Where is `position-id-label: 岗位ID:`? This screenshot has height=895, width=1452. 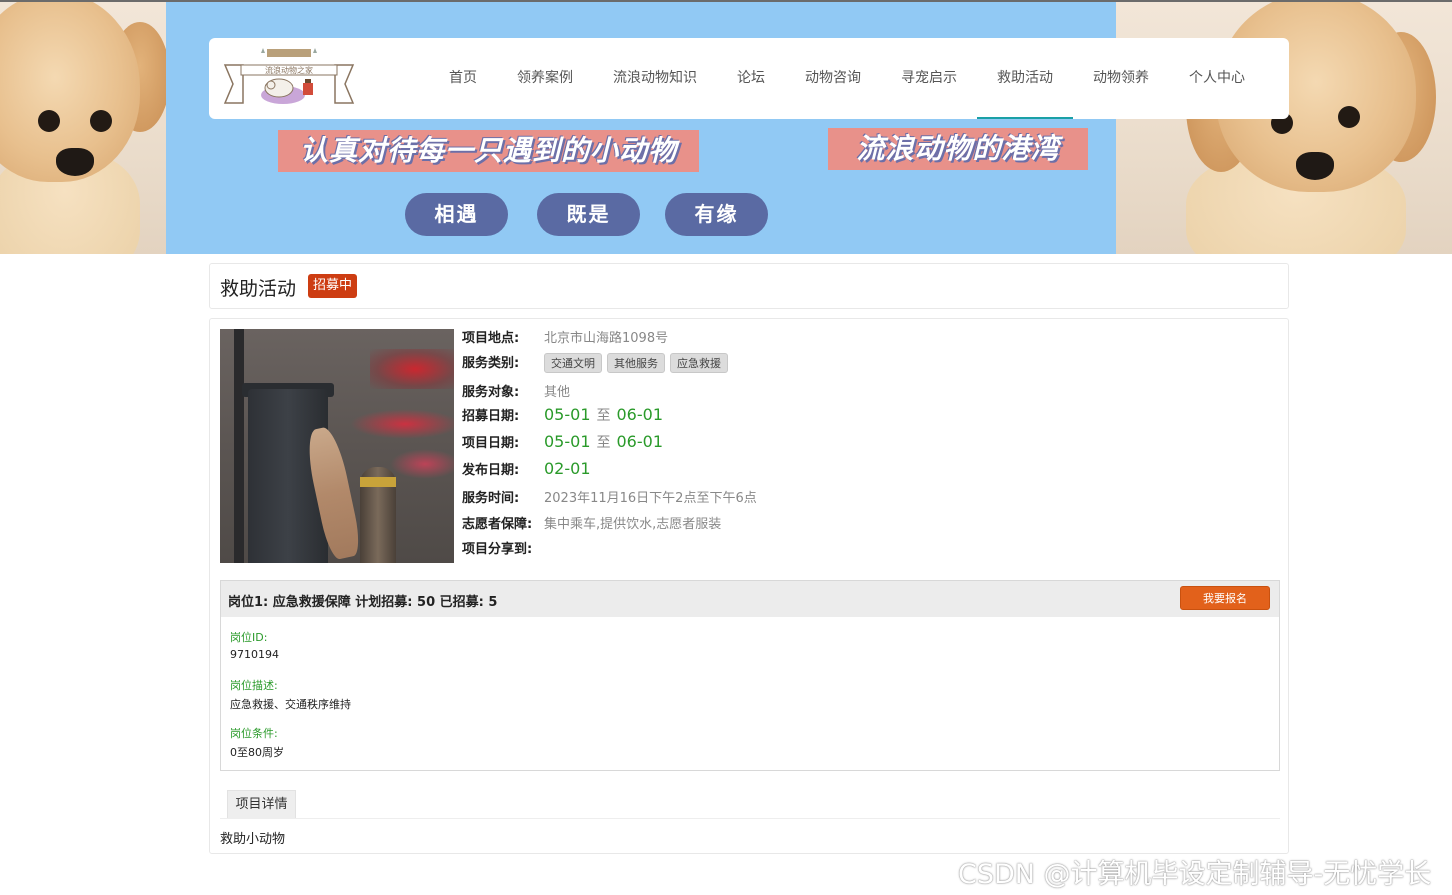
position-id-label: 岗位ID: is located at coordinates (249, 637).